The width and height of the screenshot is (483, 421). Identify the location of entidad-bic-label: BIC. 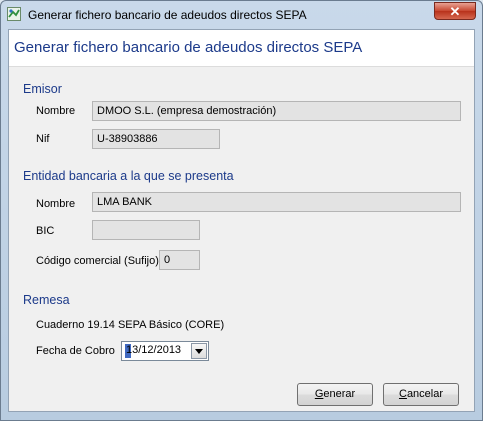
(45, 231).